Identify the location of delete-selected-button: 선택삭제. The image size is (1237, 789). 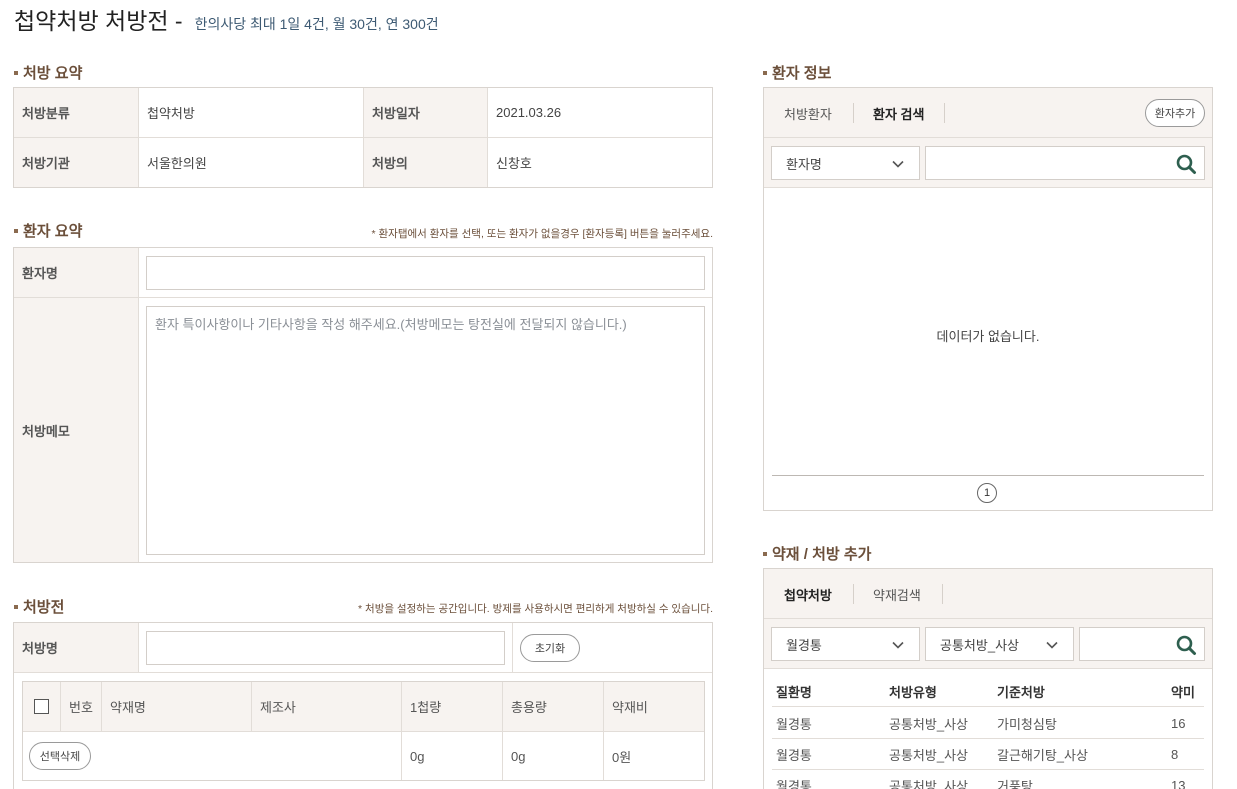
(60, 756).